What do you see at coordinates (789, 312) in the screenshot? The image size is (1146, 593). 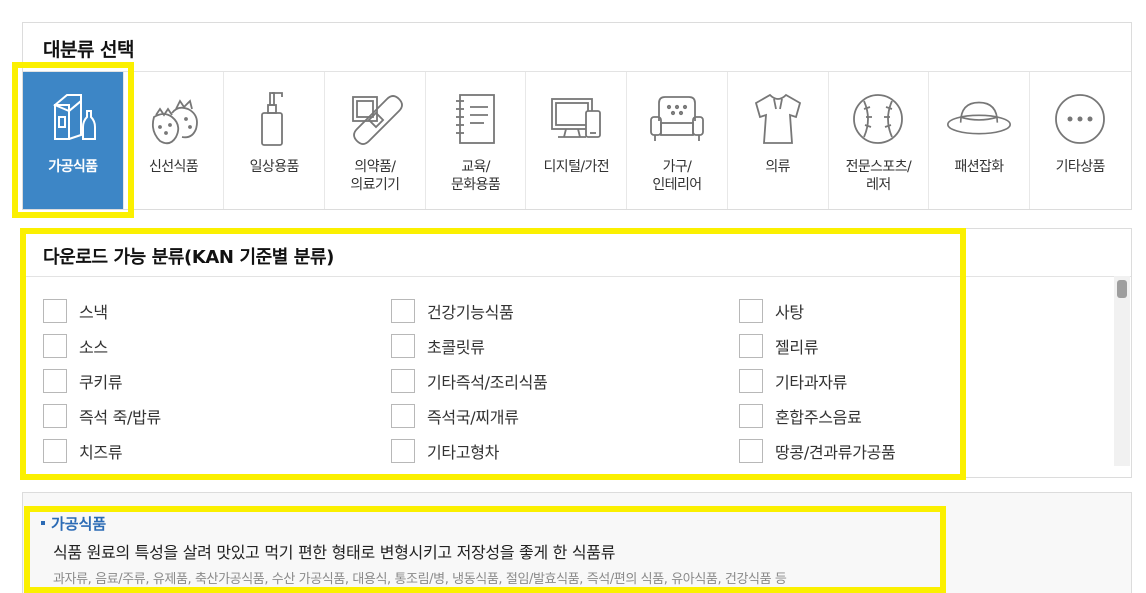 I see `subcategory-label: 사탕` at bounding box center [789, 312].